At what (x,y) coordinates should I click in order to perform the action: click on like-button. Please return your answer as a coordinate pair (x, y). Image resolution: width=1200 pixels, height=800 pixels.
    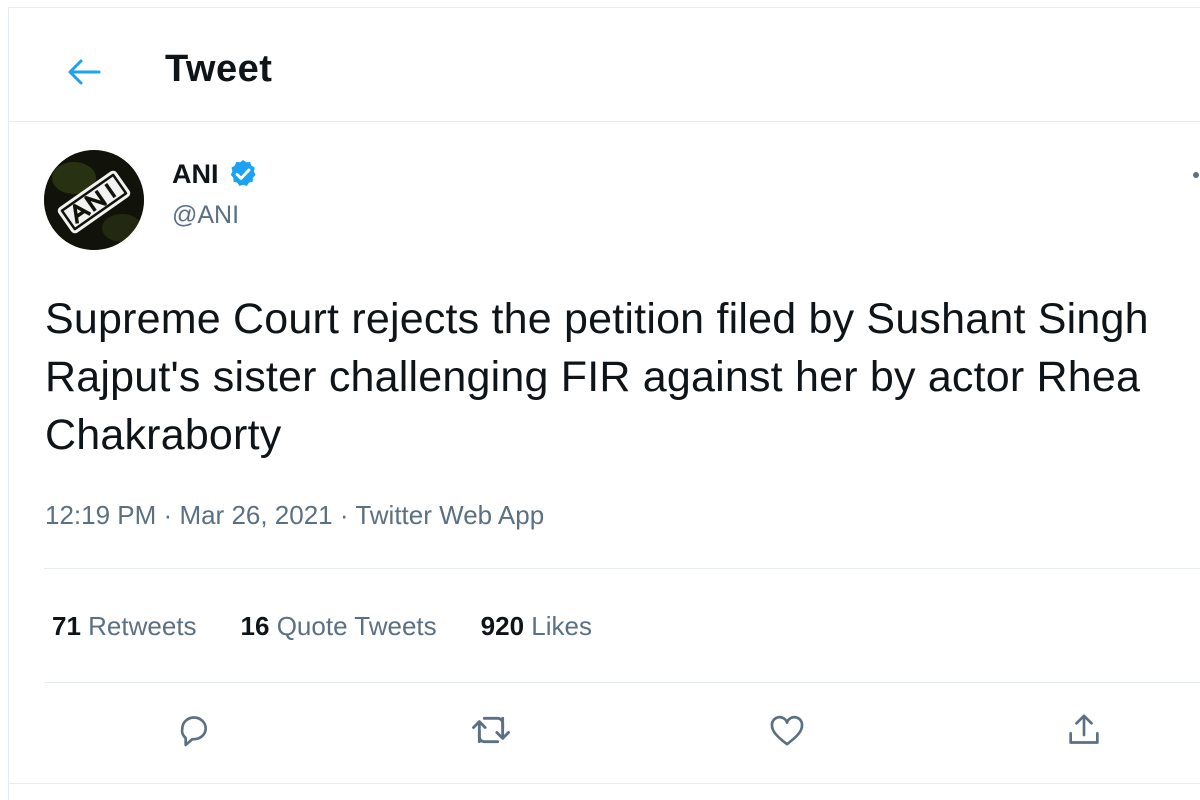
    Looking at the image, I should click on (787, 730).